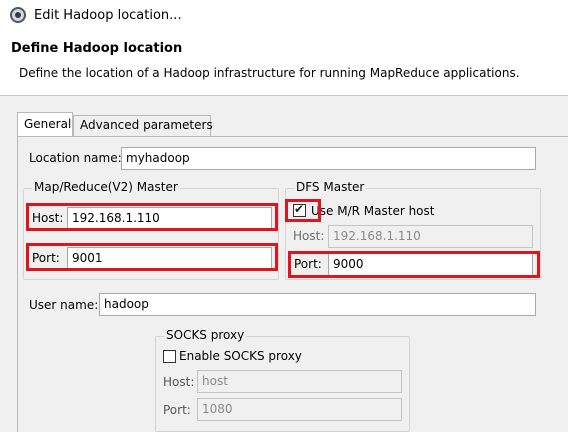 The image size is (568, 432). What do you see at coordinates (299, 381) in the screenshot?
I see `socks-host-input: host` at bounding box center [299, 381].